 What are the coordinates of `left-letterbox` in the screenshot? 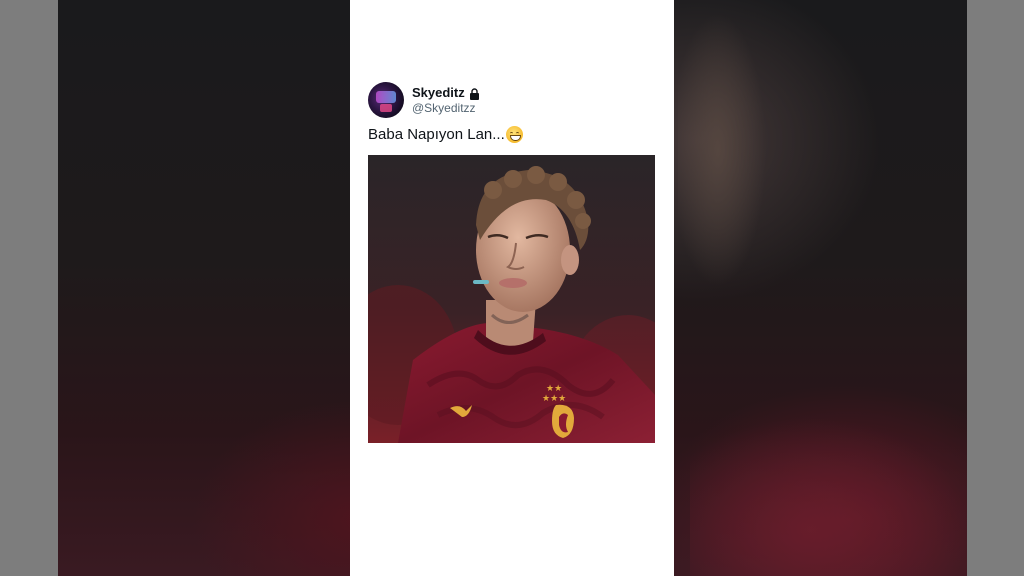 It's located at (29, 288).